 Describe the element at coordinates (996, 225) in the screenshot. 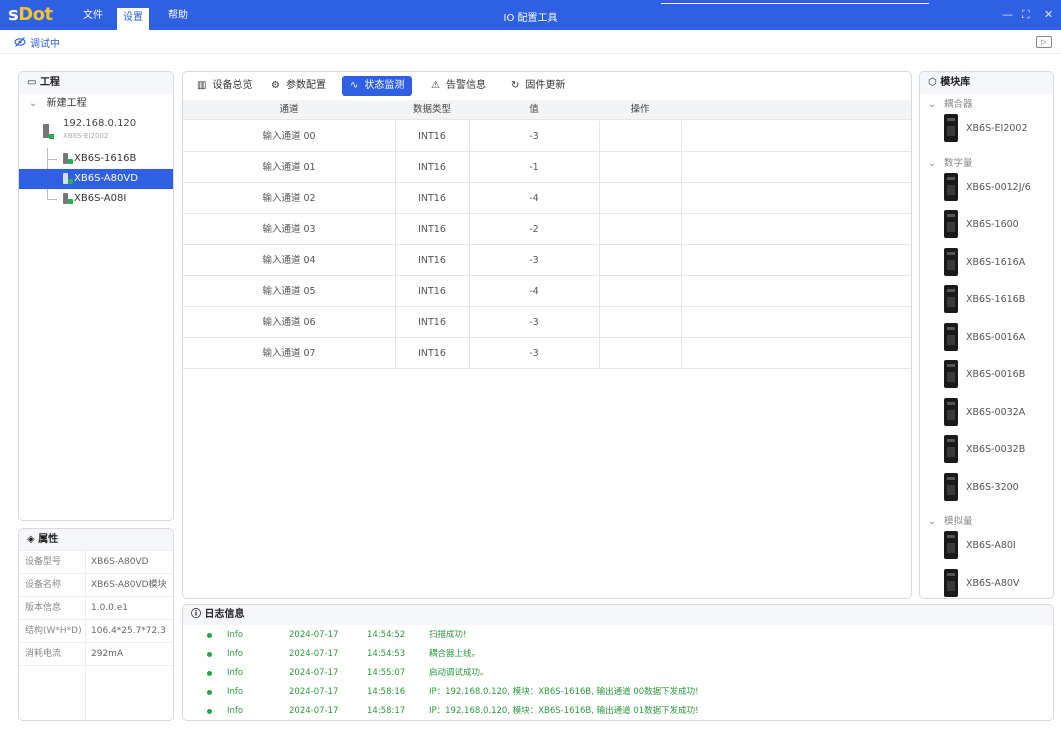

I see `library-module-item: XB6S-1600` at that location.